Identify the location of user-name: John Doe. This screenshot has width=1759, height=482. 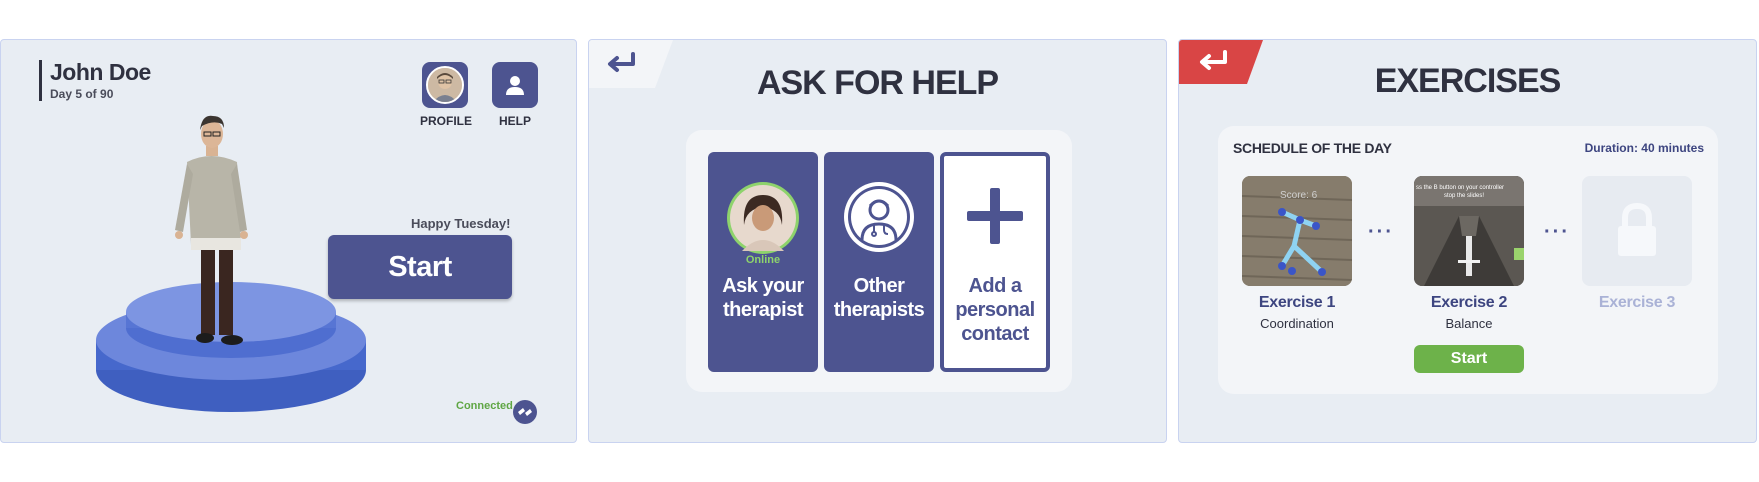
(100, 72).